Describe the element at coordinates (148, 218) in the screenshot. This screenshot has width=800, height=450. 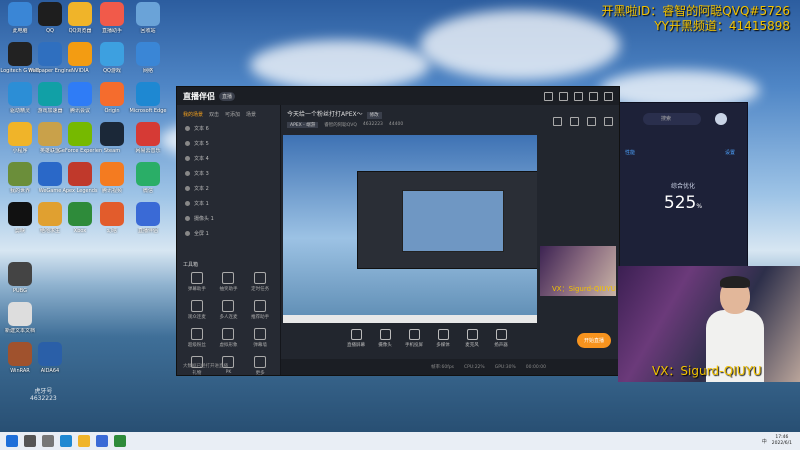
I see `desktop-icon: 直播伴侣` at that location.